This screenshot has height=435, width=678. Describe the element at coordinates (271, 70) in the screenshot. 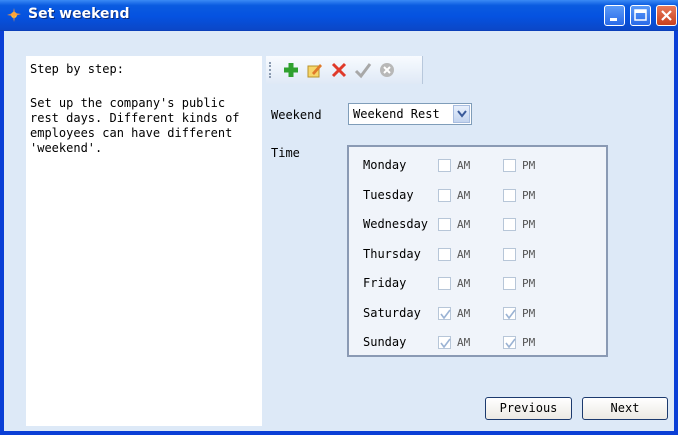

I see `toolbar-grip` at that location.